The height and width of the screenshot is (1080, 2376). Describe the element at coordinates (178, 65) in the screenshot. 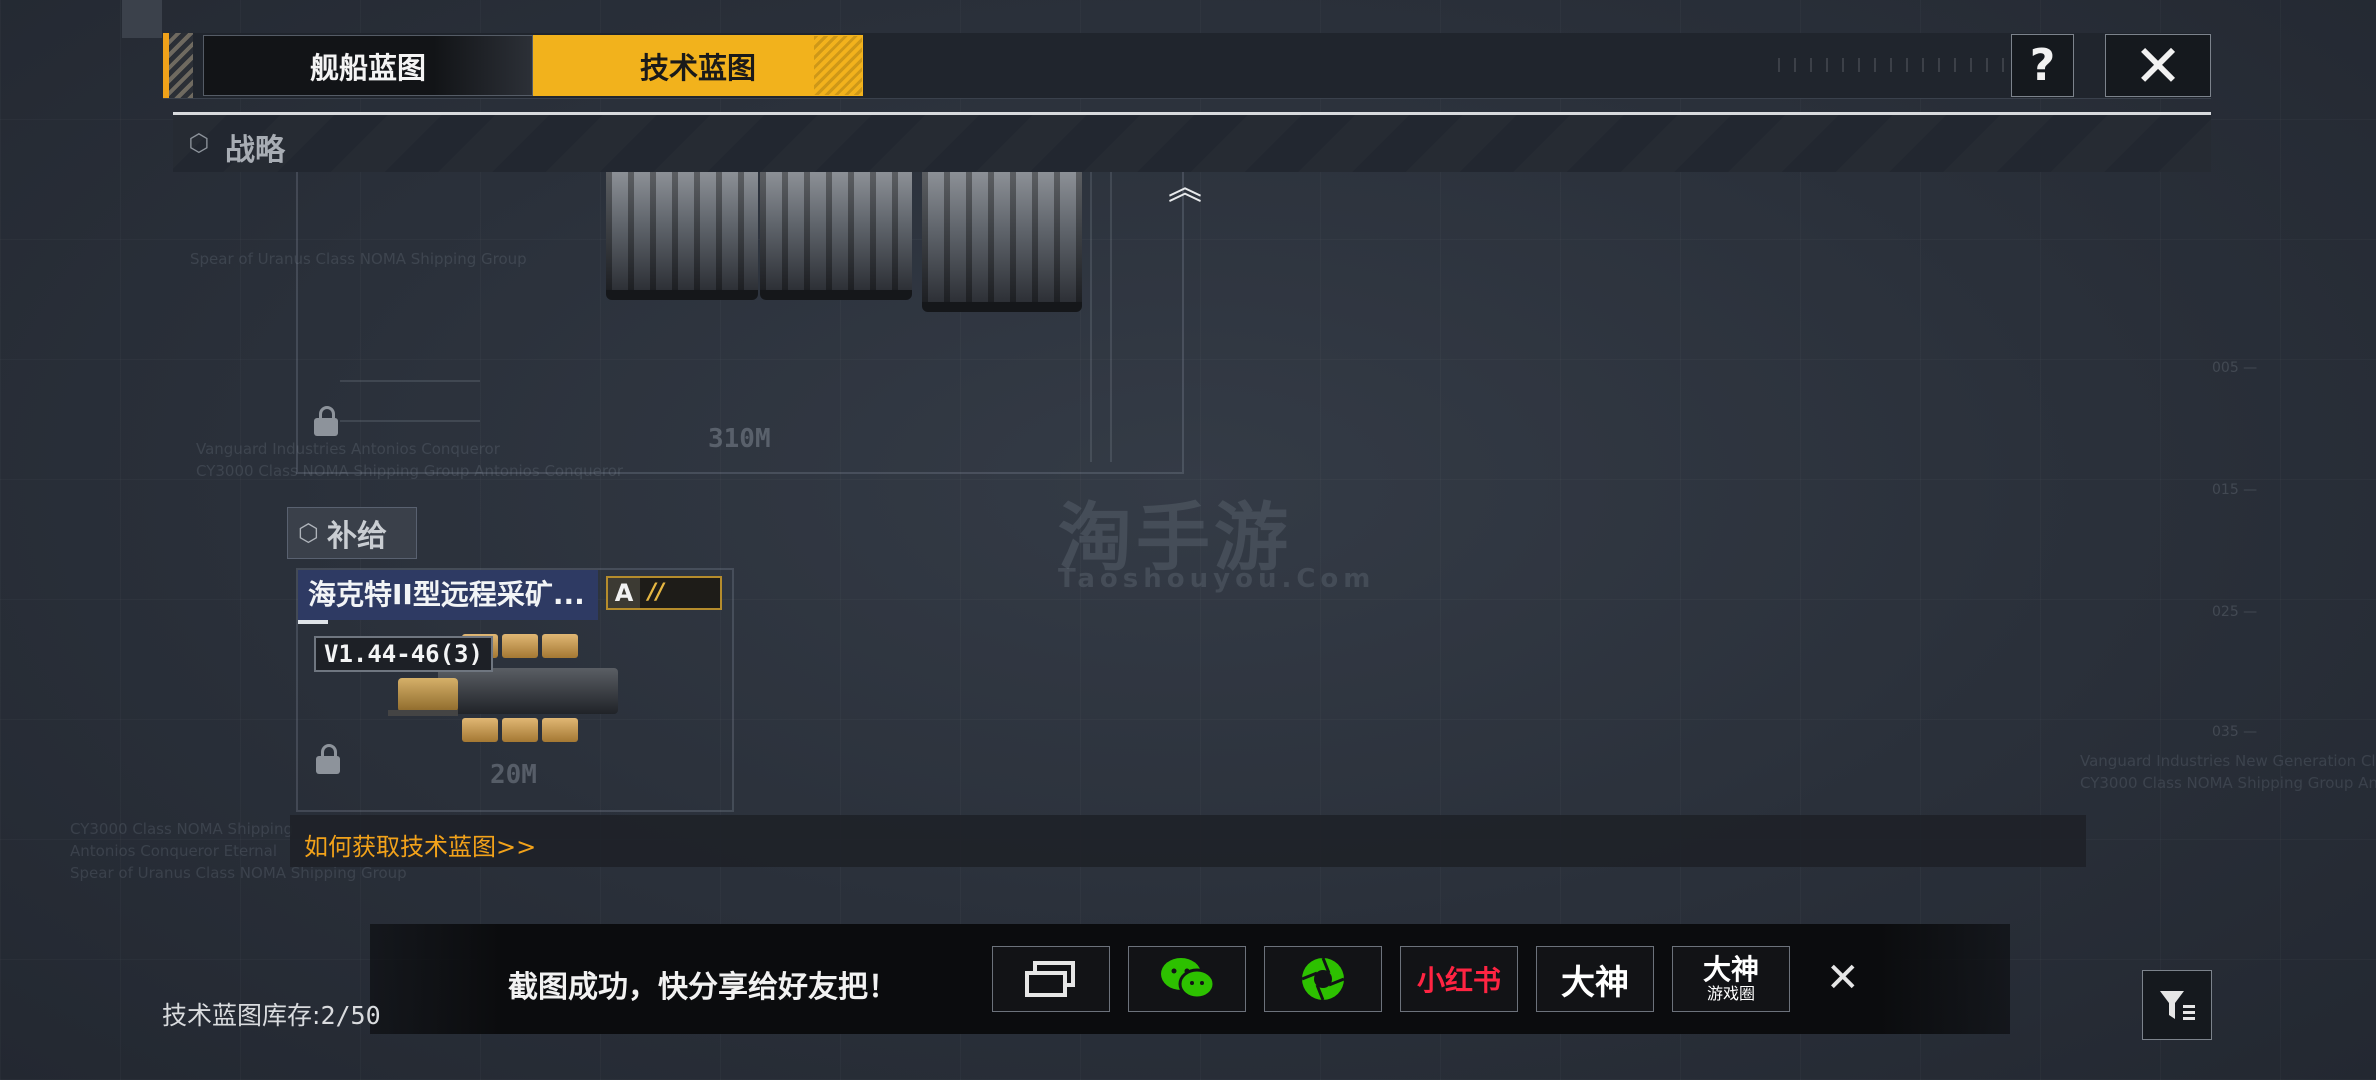

I see `accent-stripe` at that location.